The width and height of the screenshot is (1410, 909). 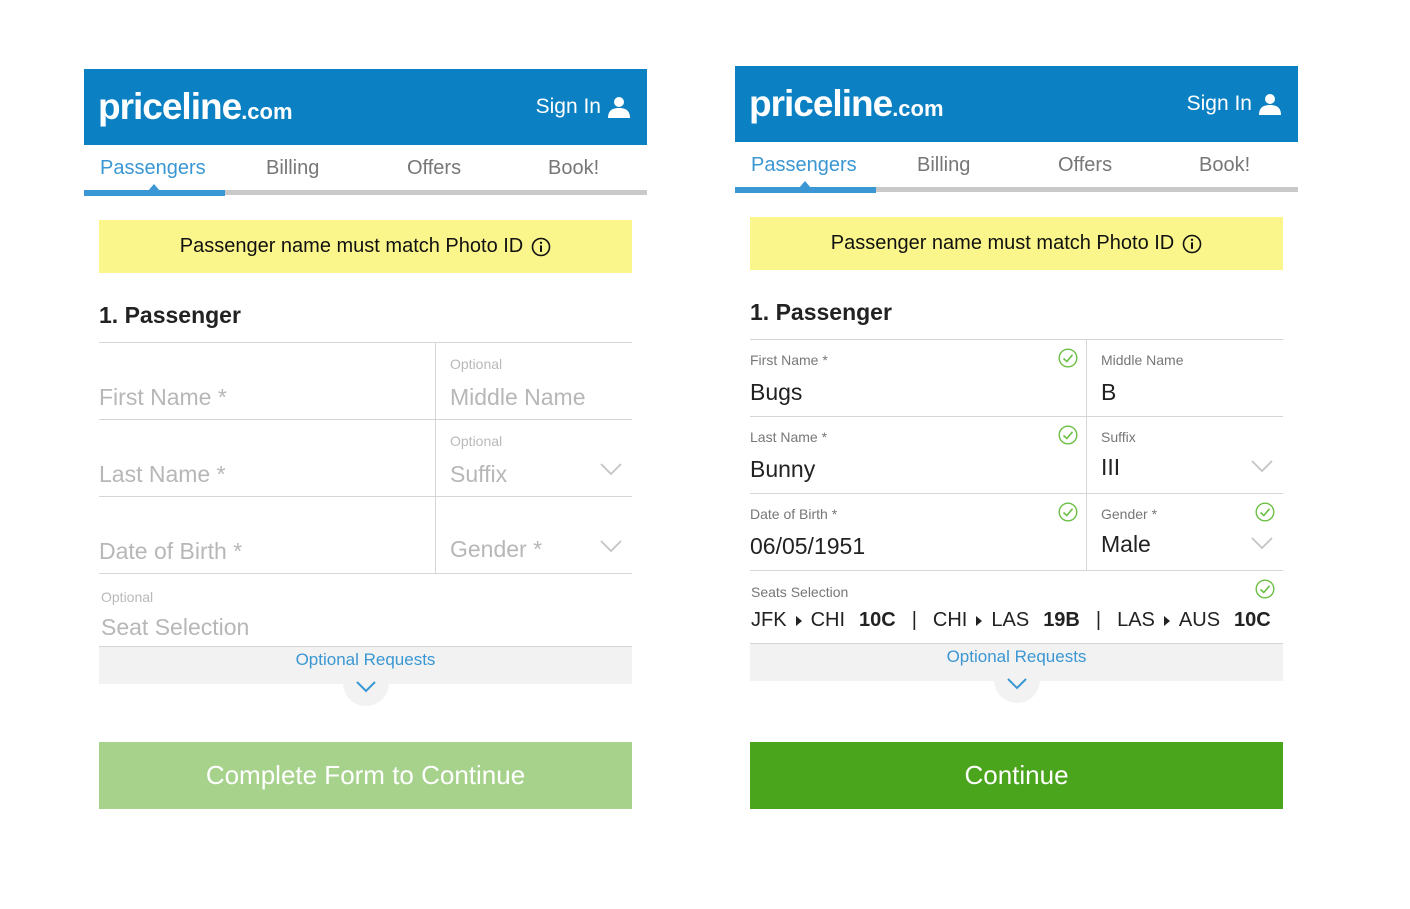 What do you see at coordinates (808, 546) in the screenshot?
I see `dob-value: 06/05/1951` at bounding box center [808, 546].